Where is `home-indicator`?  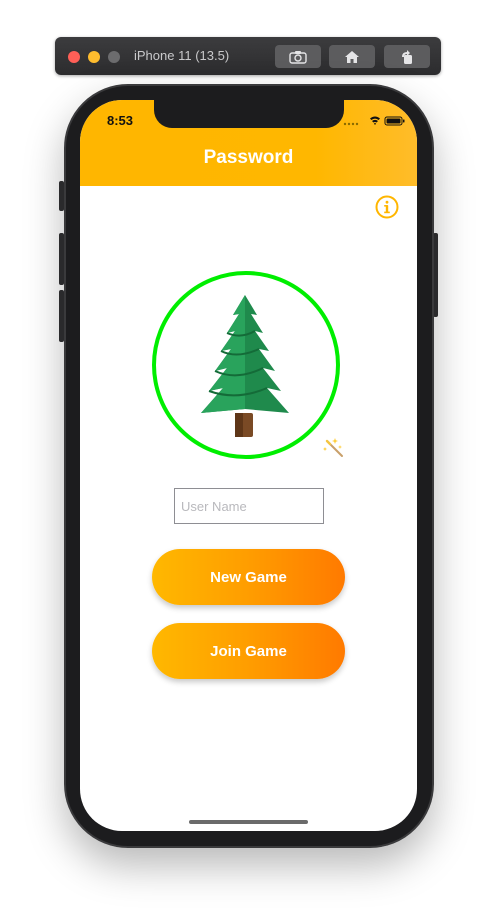
home-indicator is located at coordinates (248, 822).